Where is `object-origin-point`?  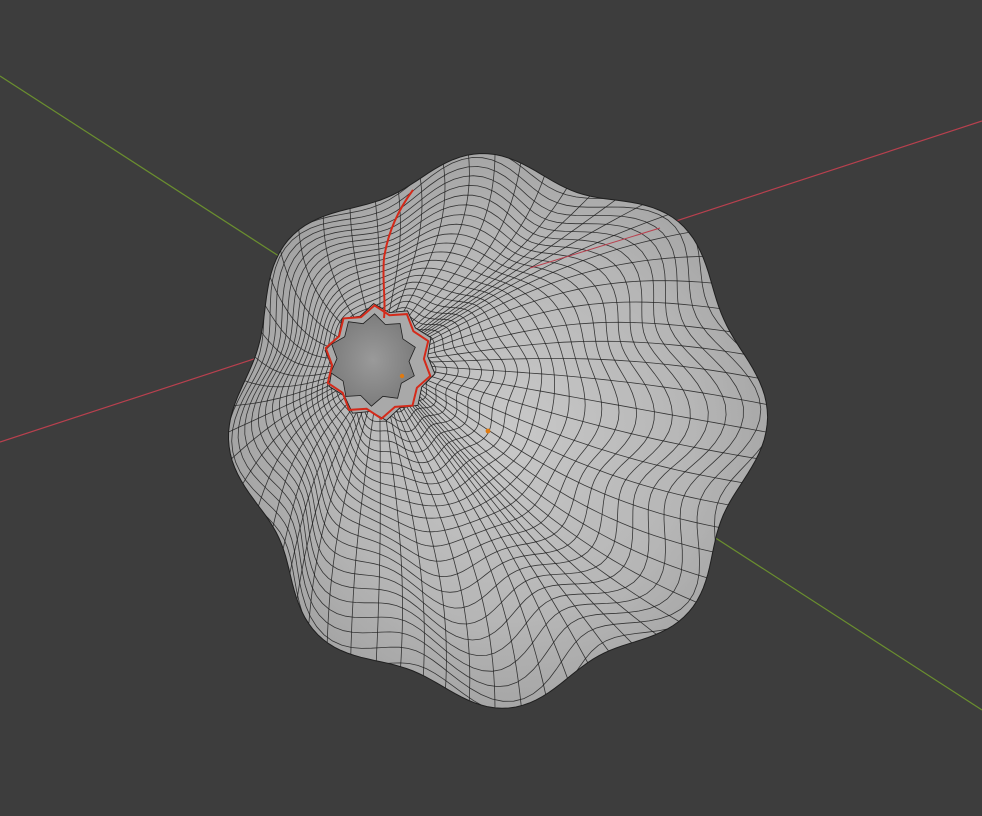
object-origin-point is located at coordinates (488, 431).